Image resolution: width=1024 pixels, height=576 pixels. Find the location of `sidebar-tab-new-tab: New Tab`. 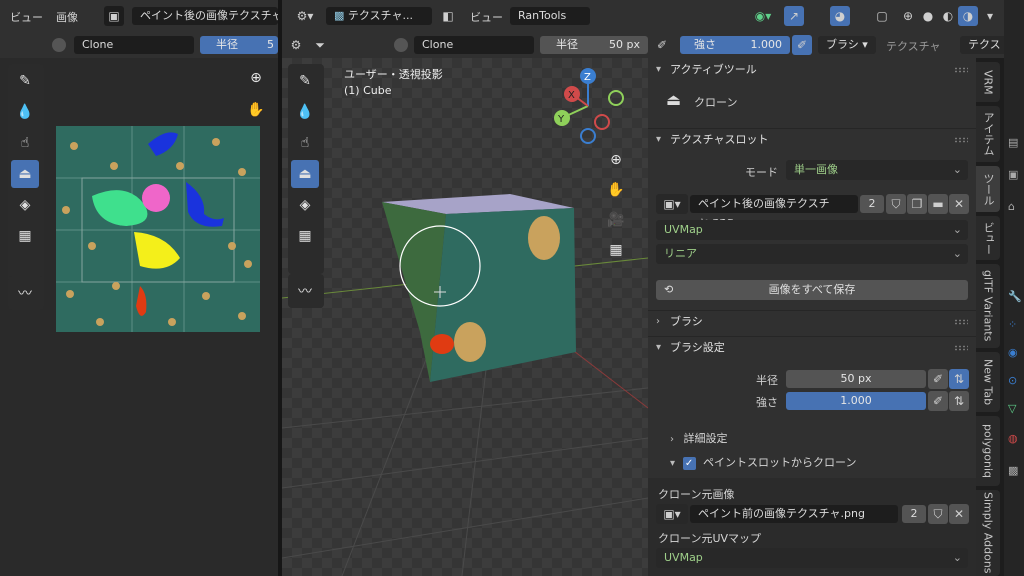

sidebar-tab-new-tab: New Tab is located at coordinates (988, 382).